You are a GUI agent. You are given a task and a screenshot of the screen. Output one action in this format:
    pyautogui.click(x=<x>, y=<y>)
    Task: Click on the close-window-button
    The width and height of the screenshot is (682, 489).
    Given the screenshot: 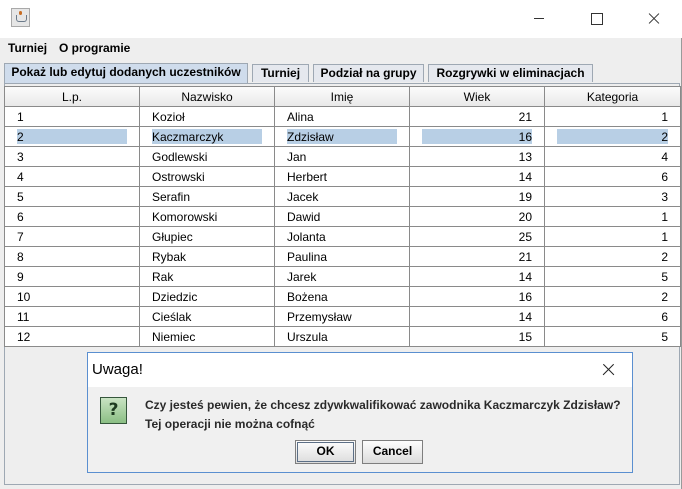 What is the action you would take?
    pyautogui.click(x=653, y=19)
    